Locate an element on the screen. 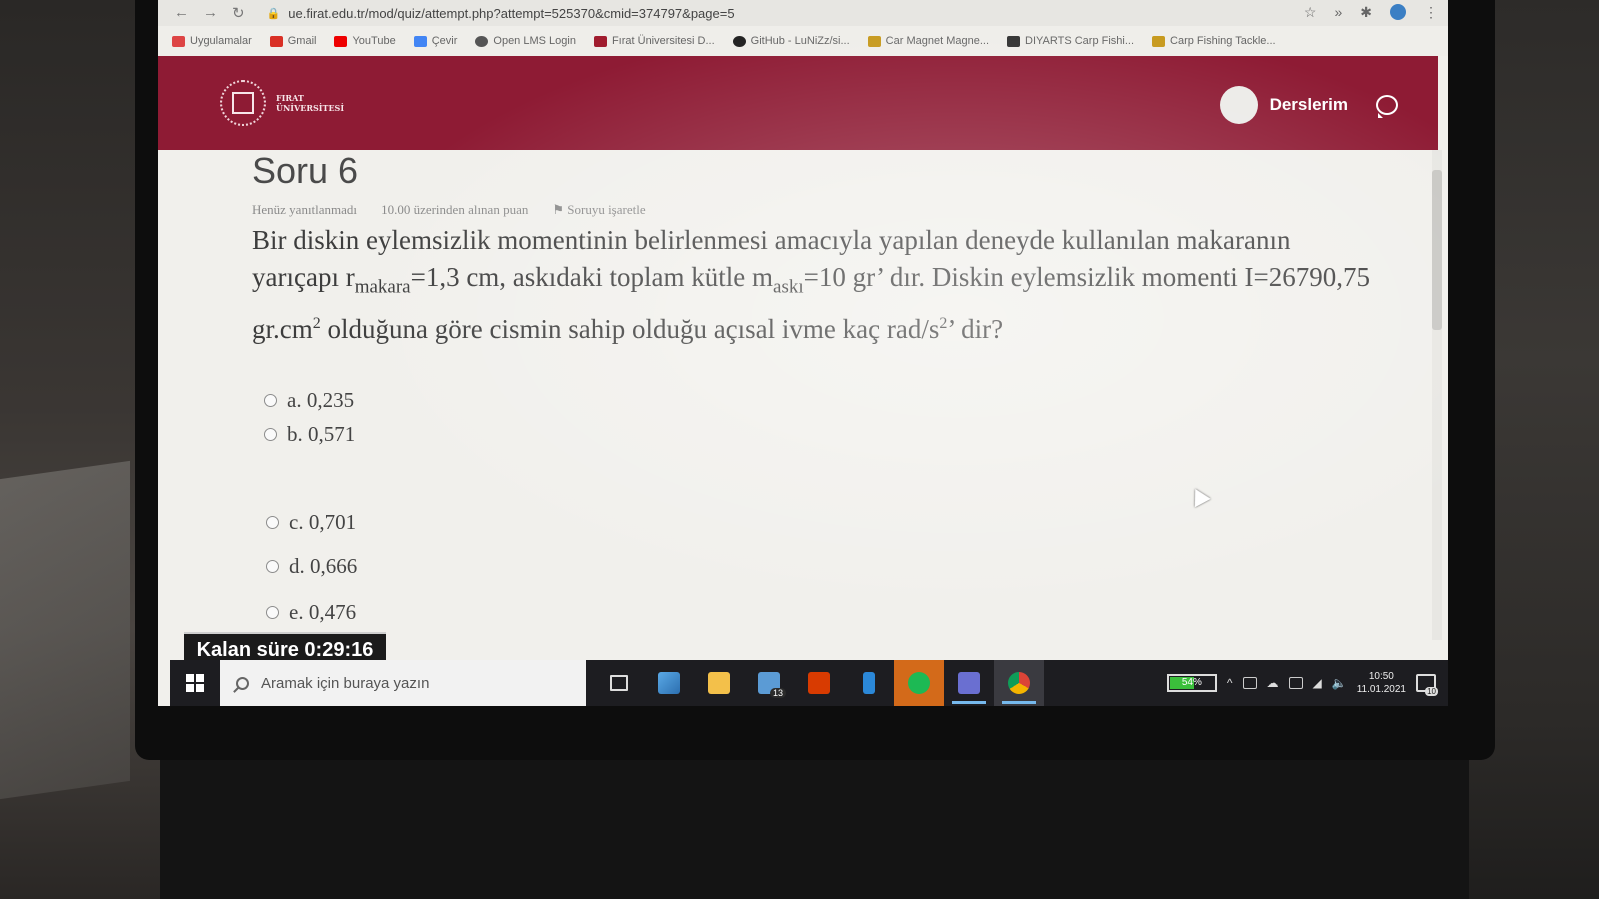 This screenshot has height=899, width=1599. notification-icon: 10 is located at coordinates (1427, 685).